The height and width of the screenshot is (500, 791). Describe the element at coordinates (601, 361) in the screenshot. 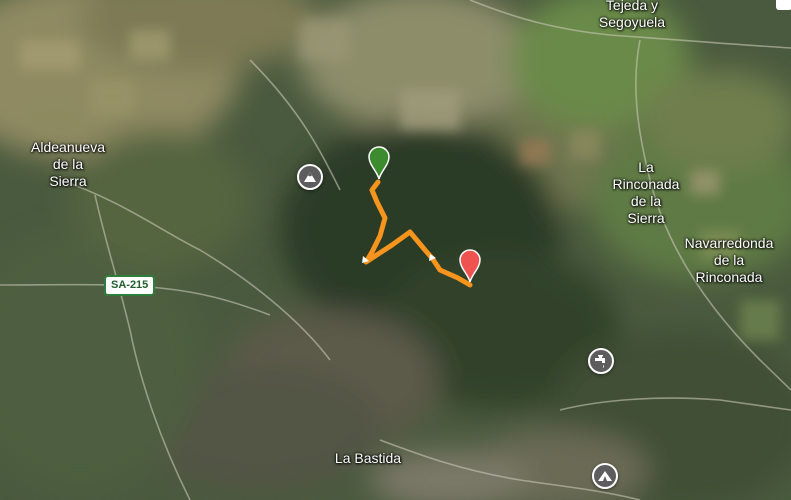

I see `water-tap-icon` at that location.